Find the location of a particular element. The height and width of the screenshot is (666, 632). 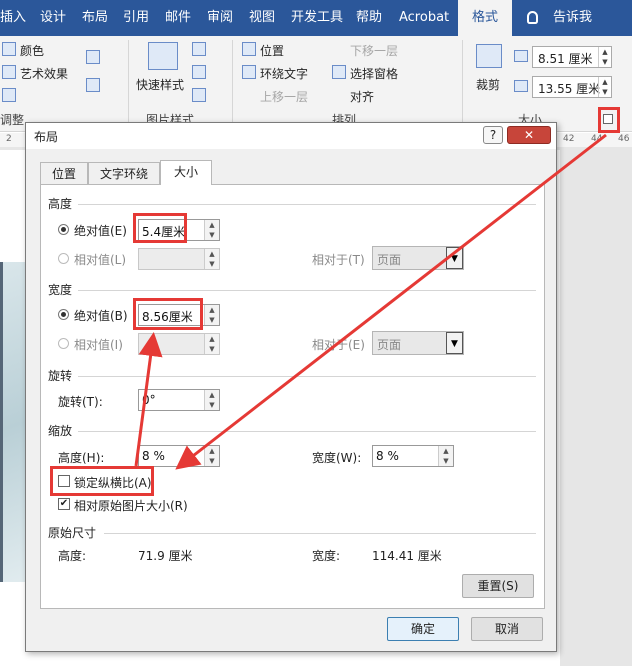

tab-size: 大小 is located at coordinates (186, 172).